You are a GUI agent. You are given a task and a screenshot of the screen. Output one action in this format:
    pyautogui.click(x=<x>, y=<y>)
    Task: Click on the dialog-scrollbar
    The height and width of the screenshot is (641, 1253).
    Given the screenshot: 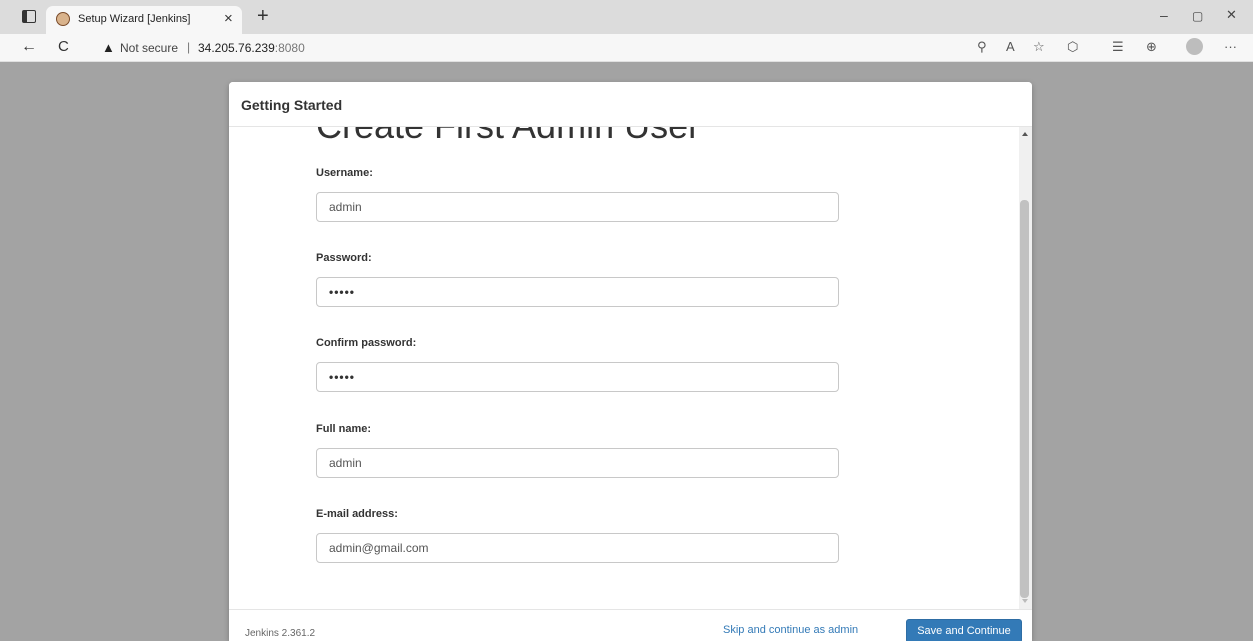 What is the action you would take?
    pyautogui.click(x=1025, y=368)
    